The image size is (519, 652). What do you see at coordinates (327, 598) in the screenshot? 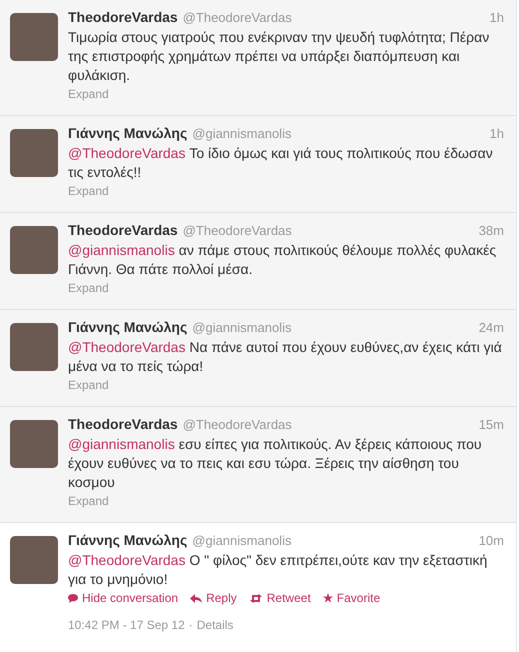
I see `star-icon` at bounding box center [327, 598].